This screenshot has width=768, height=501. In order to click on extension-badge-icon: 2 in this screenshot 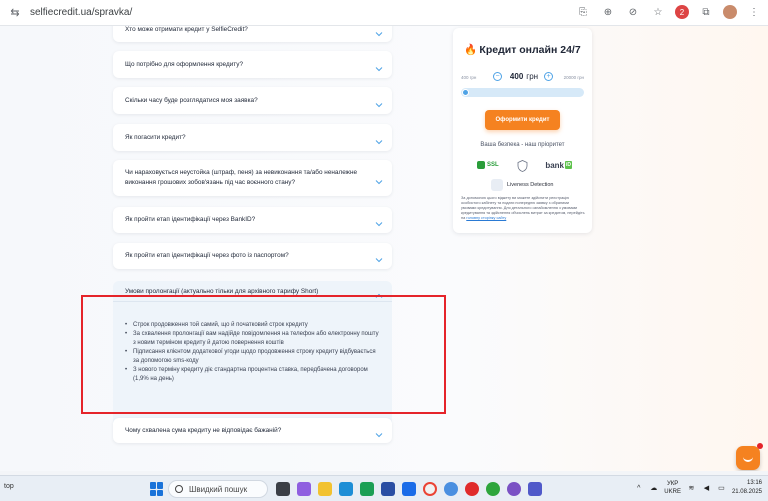, I will do `click(682, 12)`.